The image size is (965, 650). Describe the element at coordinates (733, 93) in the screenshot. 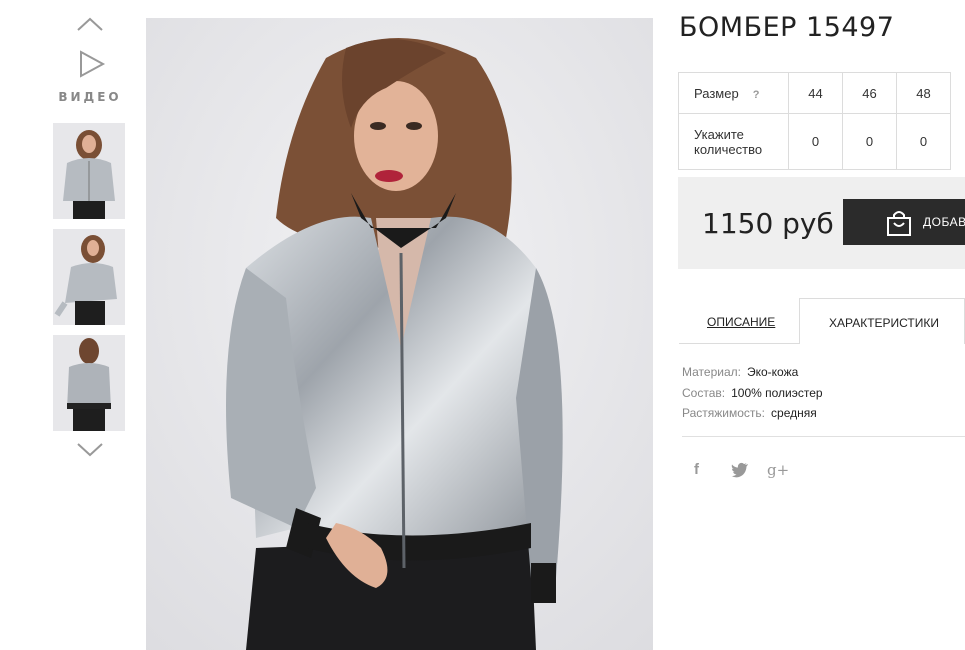

I see `size-row-label: Размер?` at that location.